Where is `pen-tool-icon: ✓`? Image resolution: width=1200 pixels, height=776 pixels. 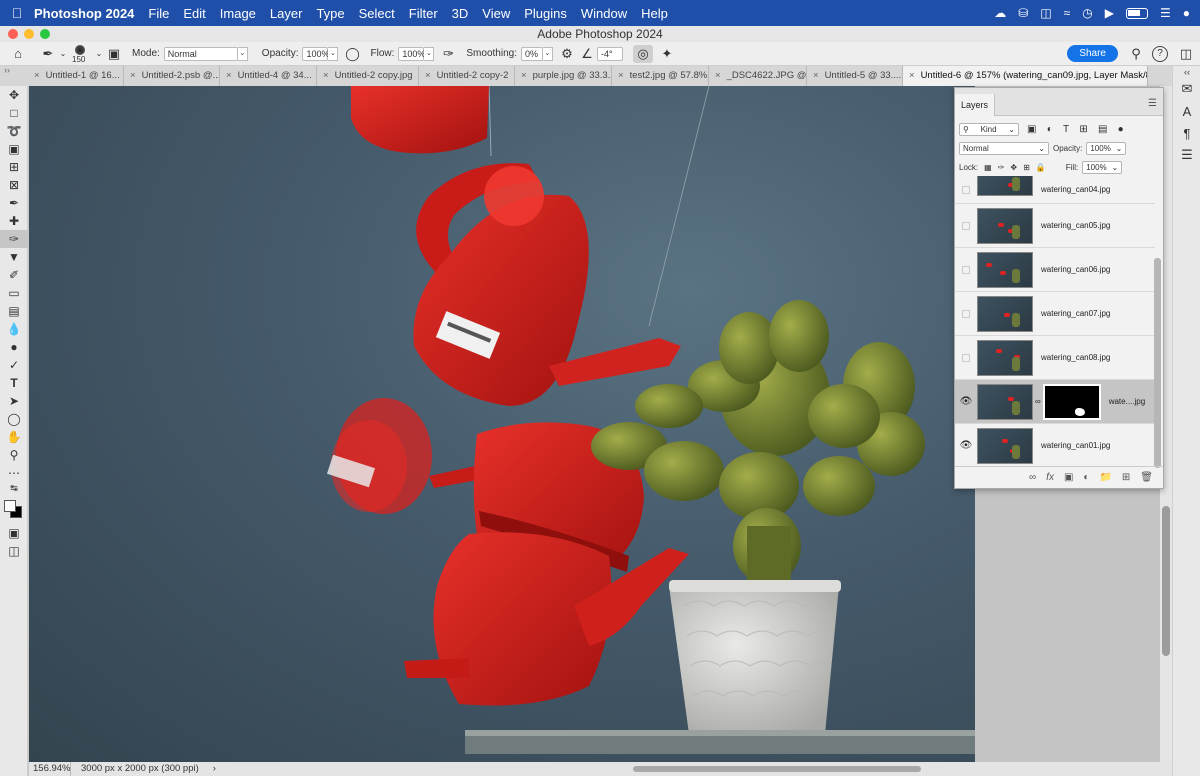 pen-tool-icon: ✓ is located at coordinates (14, 365).